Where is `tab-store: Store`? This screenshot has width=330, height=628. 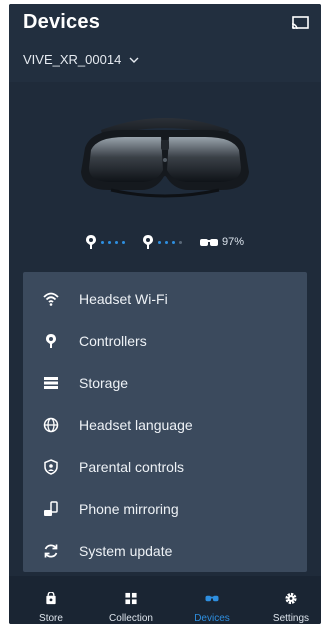
tab-store: Store is located at coordinates (51, 600).